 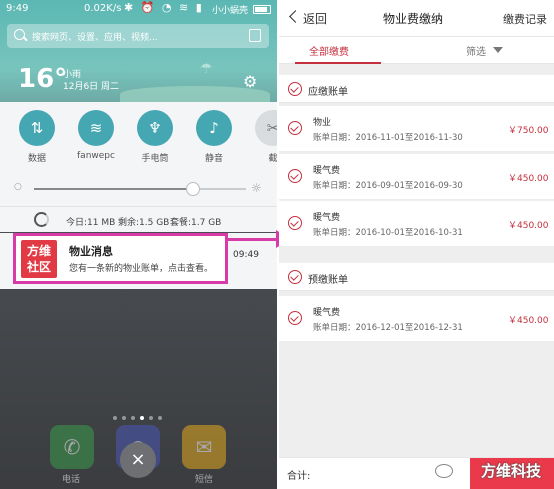 I want to click on toggle-screenshot: ✂ 截, so click(x=262, y=137).